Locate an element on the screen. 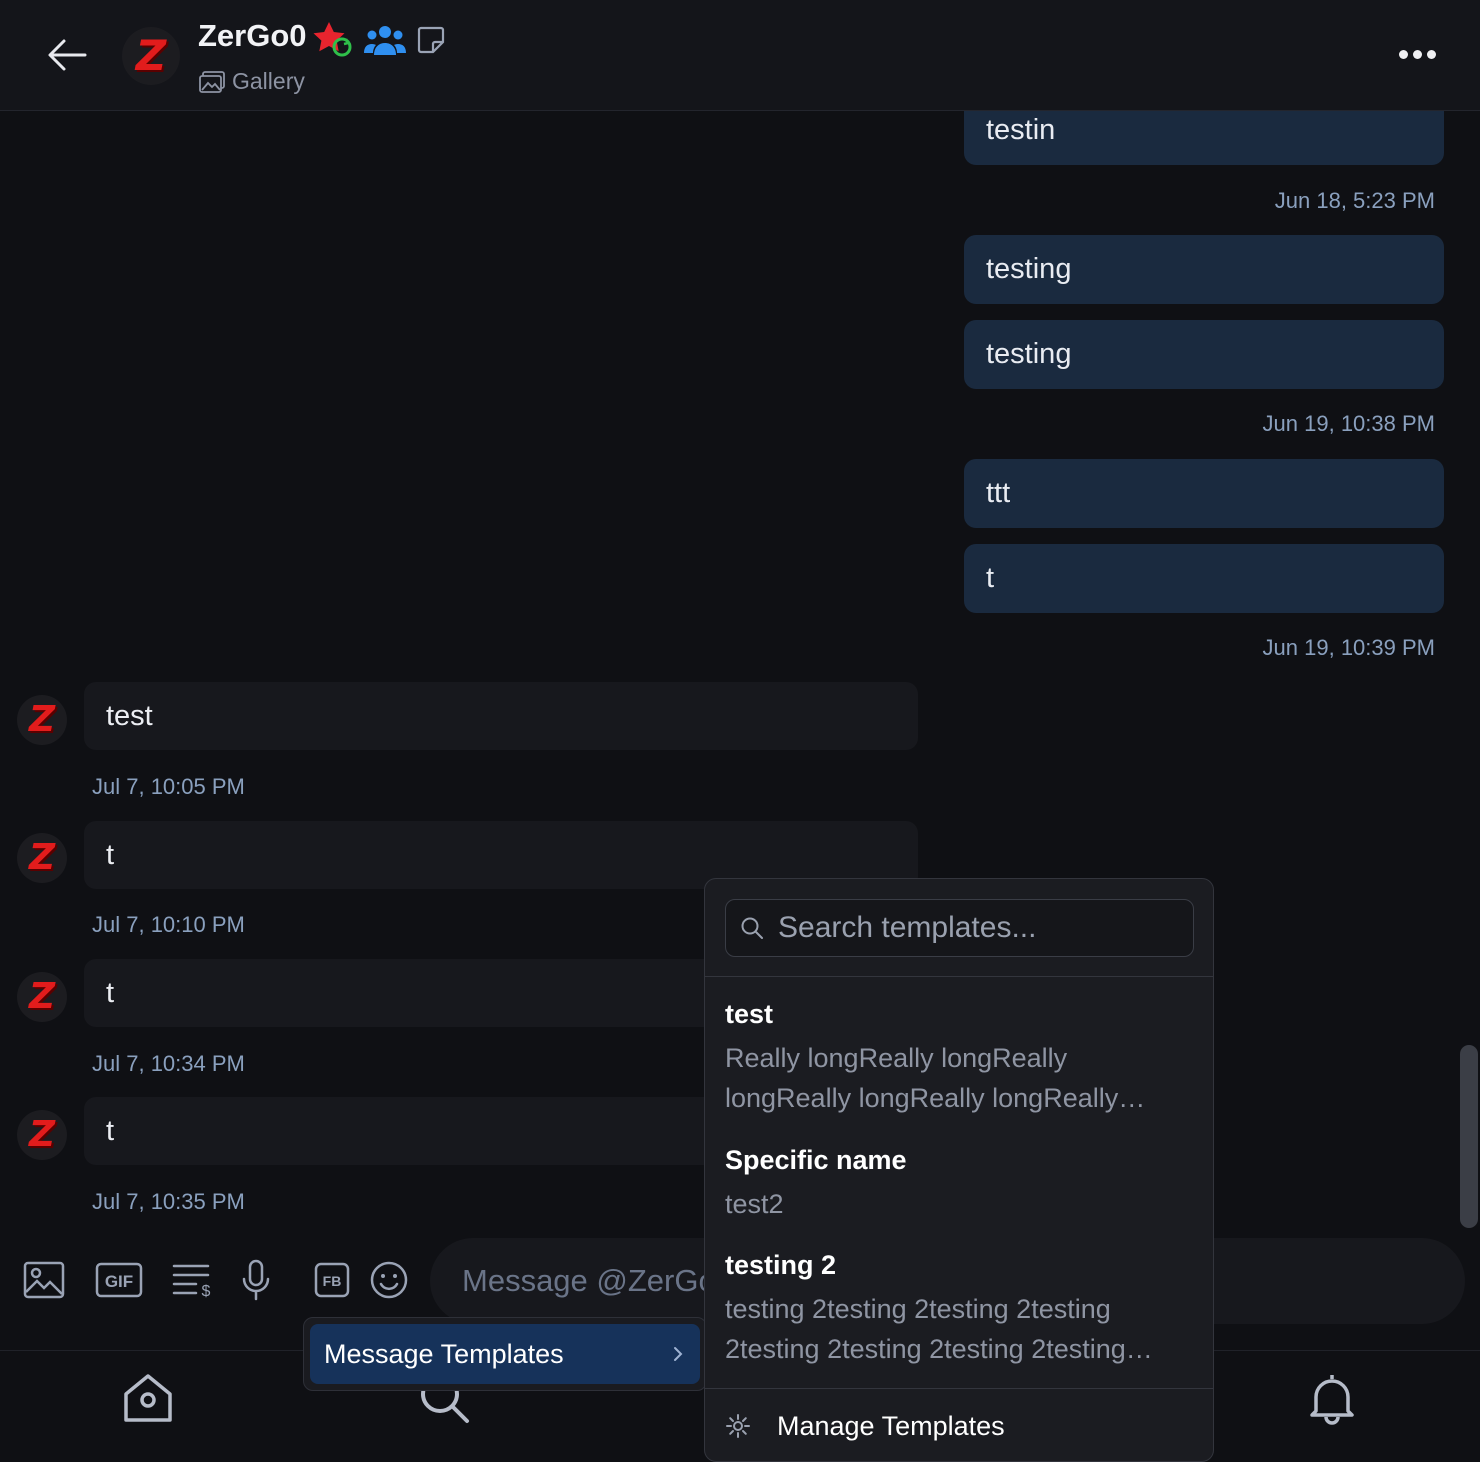  message-text: test is located at coordinates (129, 715).